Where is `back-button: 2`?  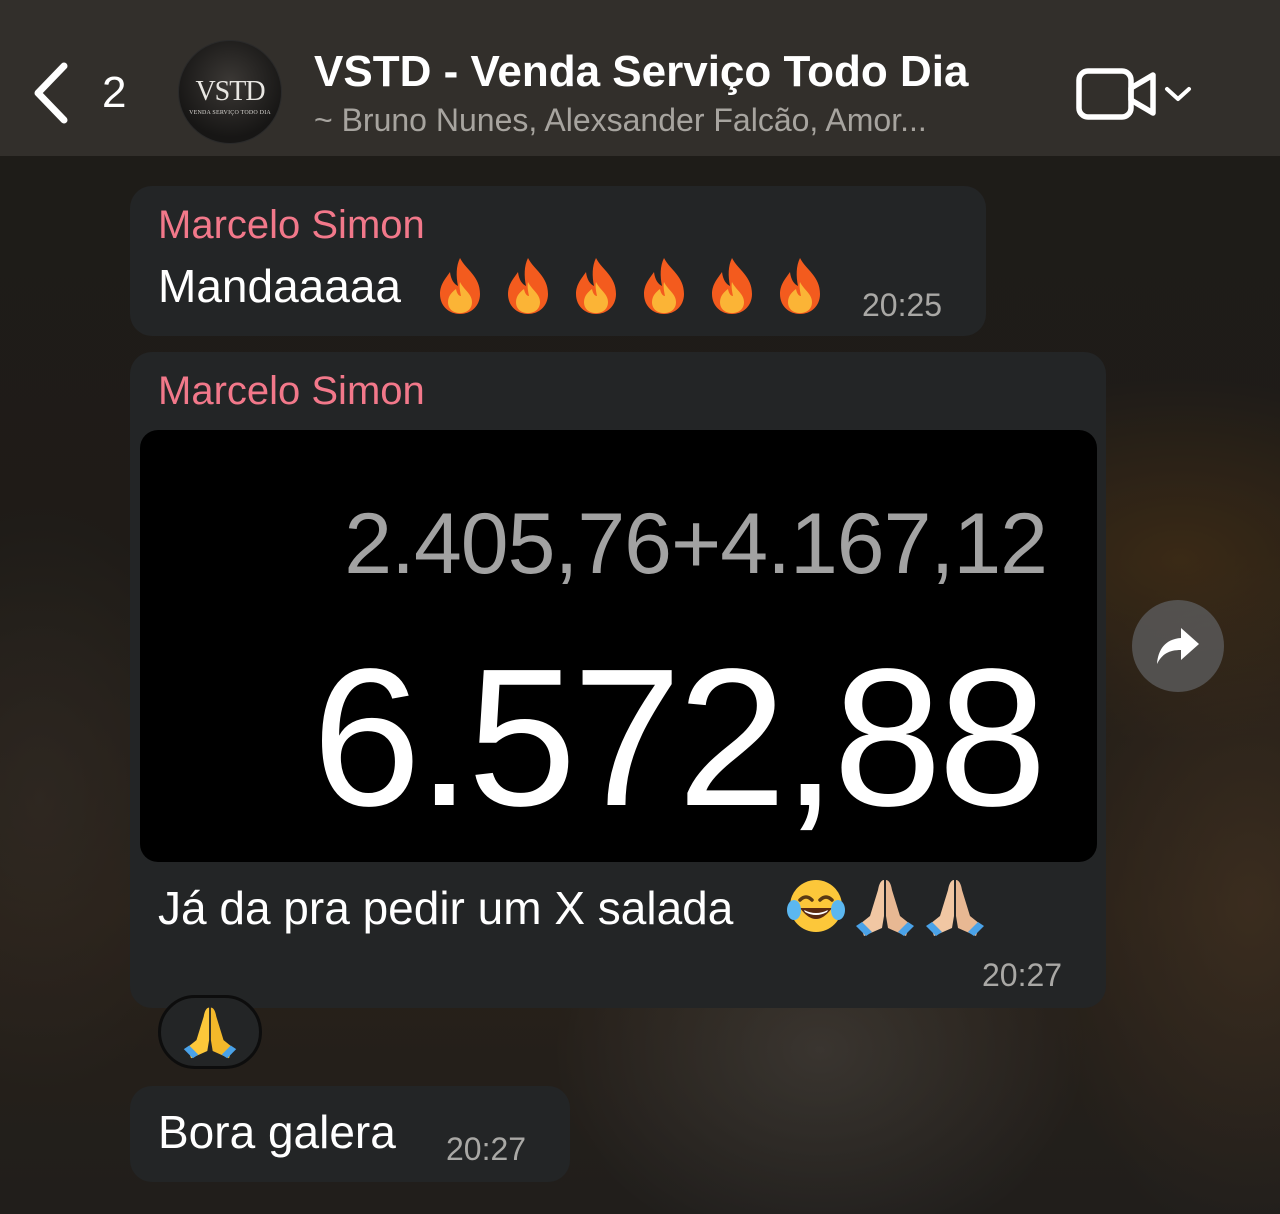
back-button: 2 is located at coordinates (85, 93).